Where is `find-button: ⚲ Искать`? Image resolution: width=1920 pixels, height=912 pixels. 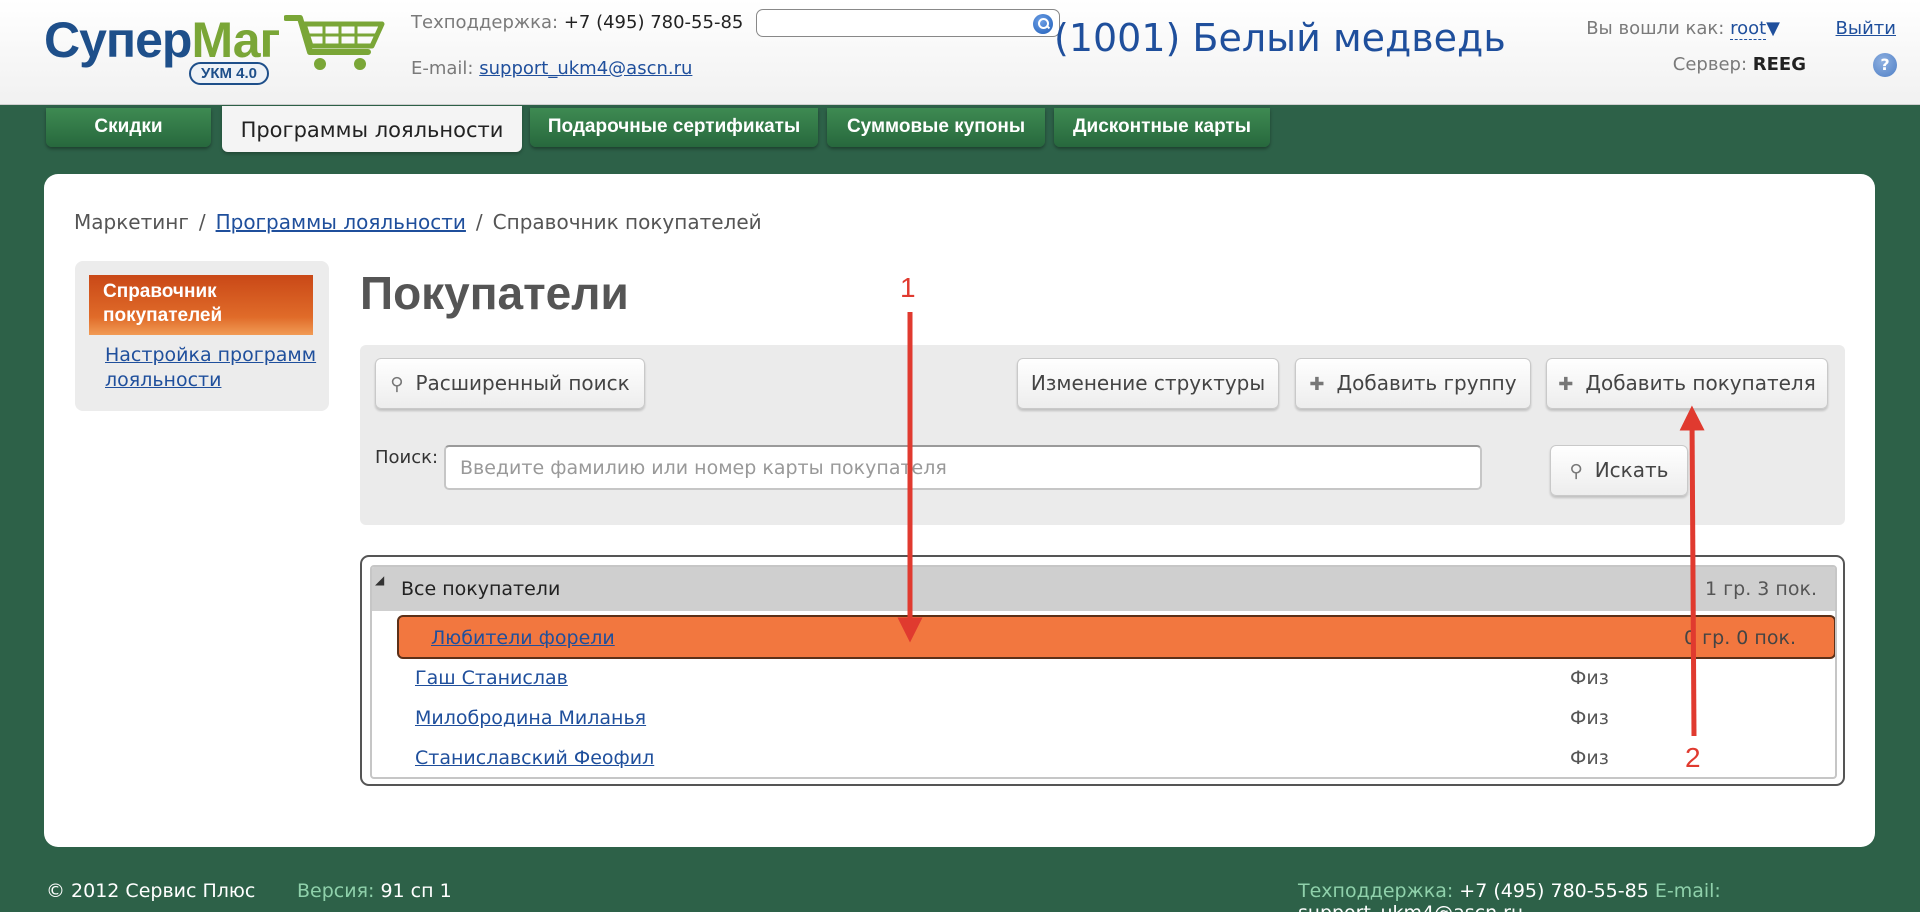
find-button: ⚲ Искать is located at coordinates (1619, 470).